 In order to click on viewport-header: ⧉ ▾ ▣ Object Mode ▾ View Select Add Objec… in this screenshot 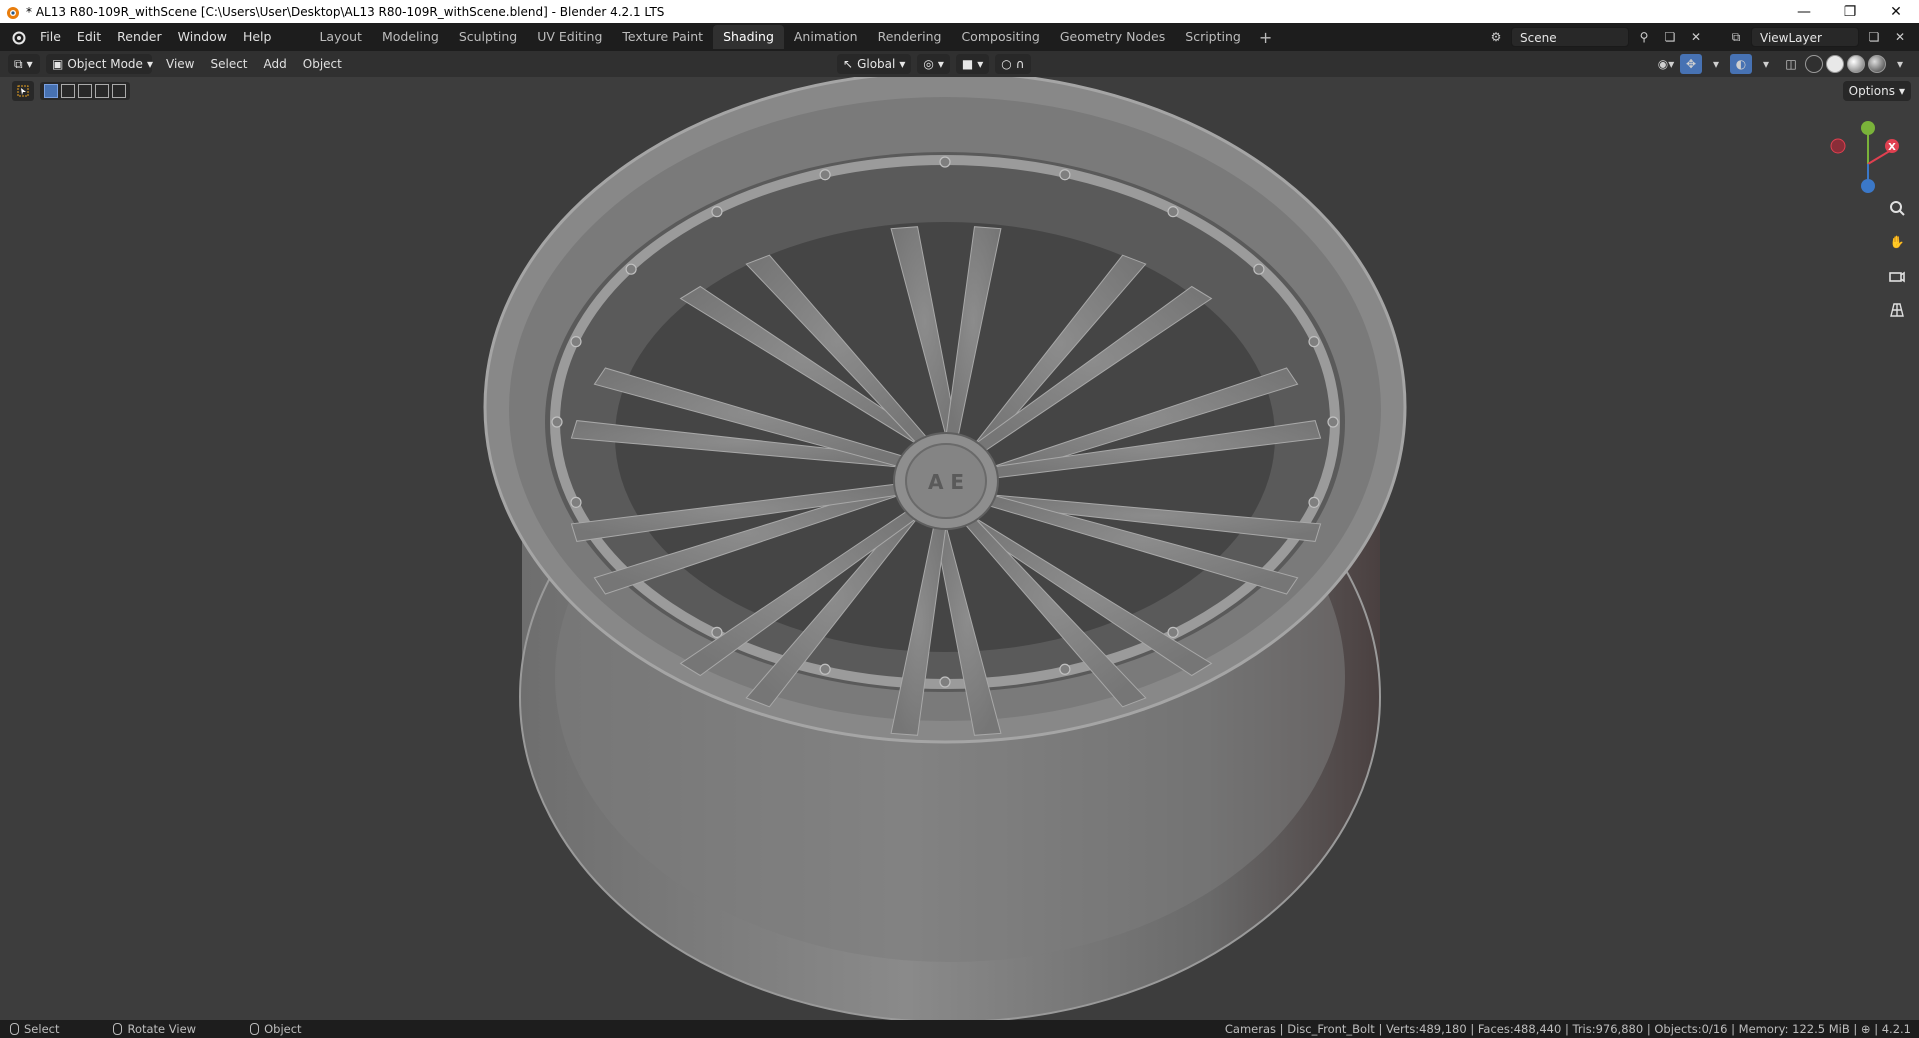, I will do `click(959, 64)`.